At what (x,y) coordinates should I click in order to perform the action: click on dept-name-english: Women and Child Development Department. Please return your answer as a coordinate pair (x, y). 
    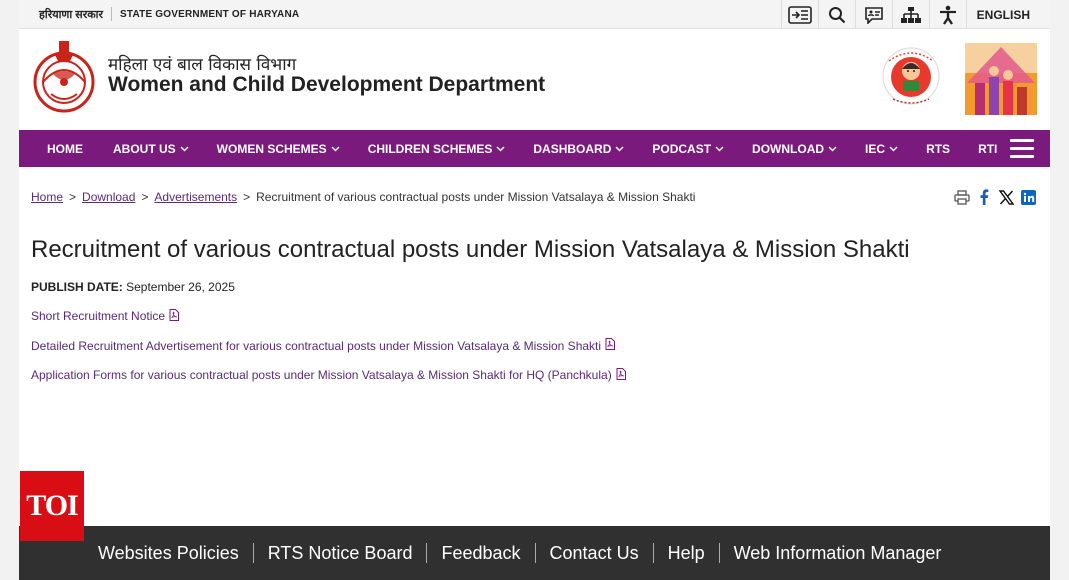
    Looking at the image, I should click on (327, 84).